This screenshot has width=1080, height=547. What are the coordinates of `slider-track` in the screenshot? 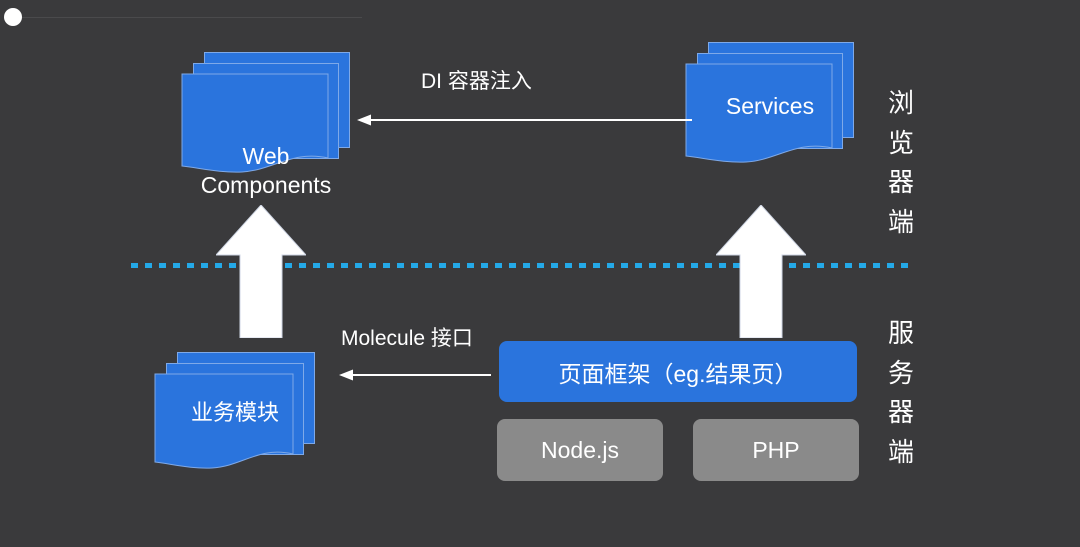 It's located at (192, 17).